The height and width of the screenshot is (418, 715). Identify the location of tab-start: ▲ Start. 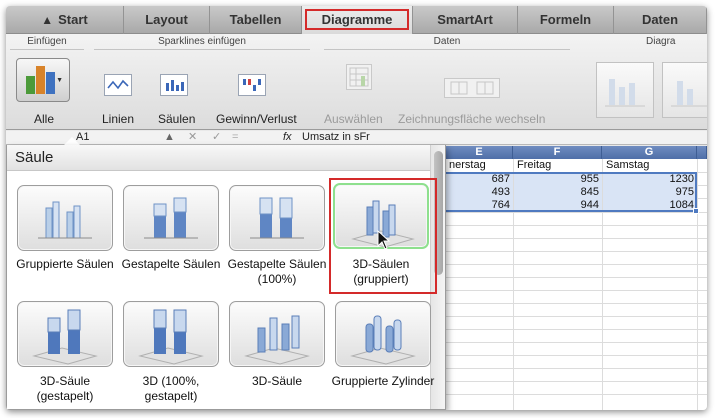
(65, 20).